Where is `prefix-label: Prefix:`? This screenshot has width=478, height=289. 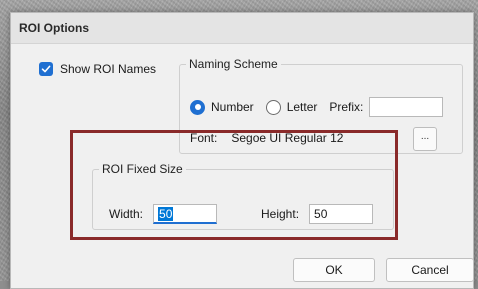 prefix-label: Prefix: is located at coordinates (346, 107).